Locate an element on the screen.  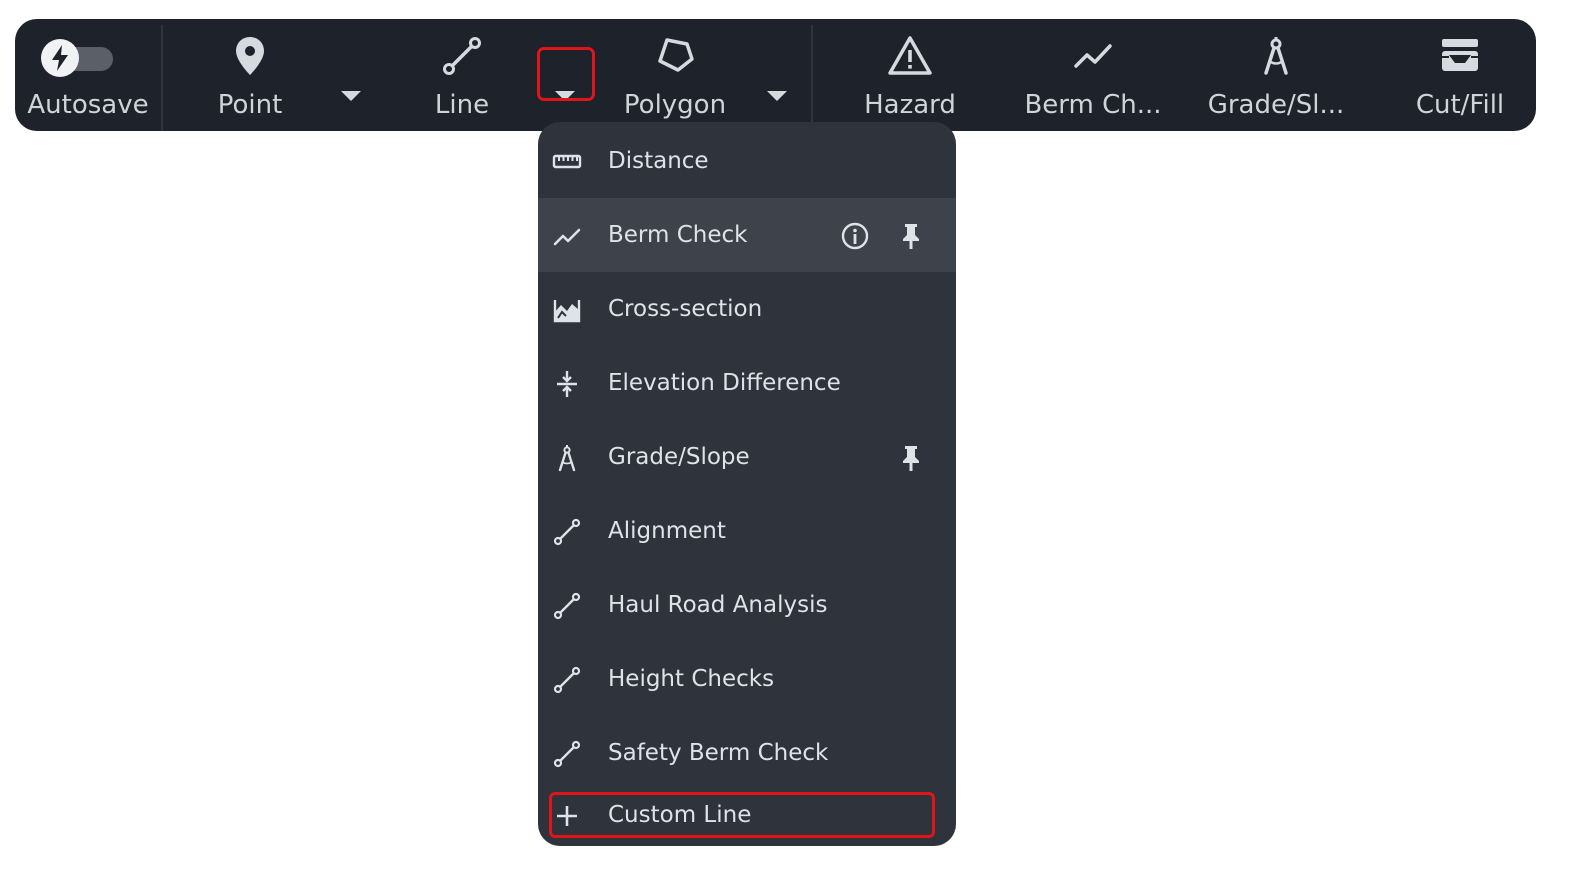
custom-line-highlight is located at coordinates (742, 815).